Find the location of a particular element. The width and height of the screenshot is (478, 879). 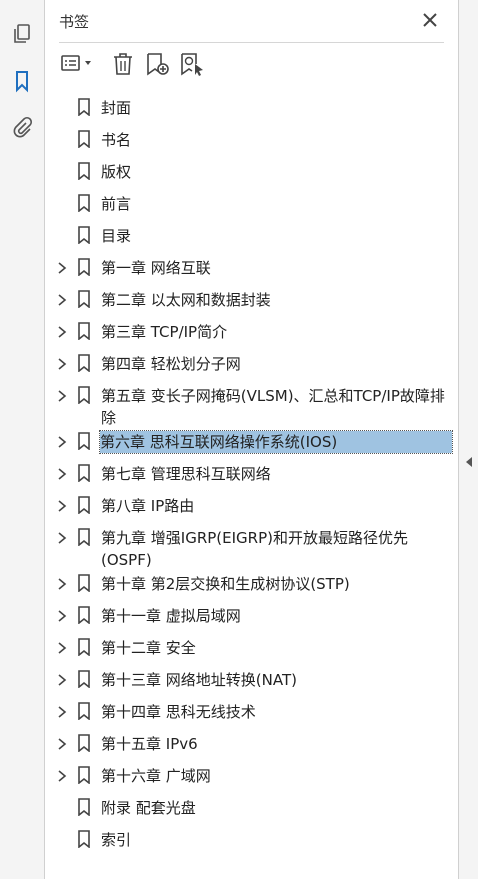

bookmark-label: 版权 is located at coordinates (116, 172).